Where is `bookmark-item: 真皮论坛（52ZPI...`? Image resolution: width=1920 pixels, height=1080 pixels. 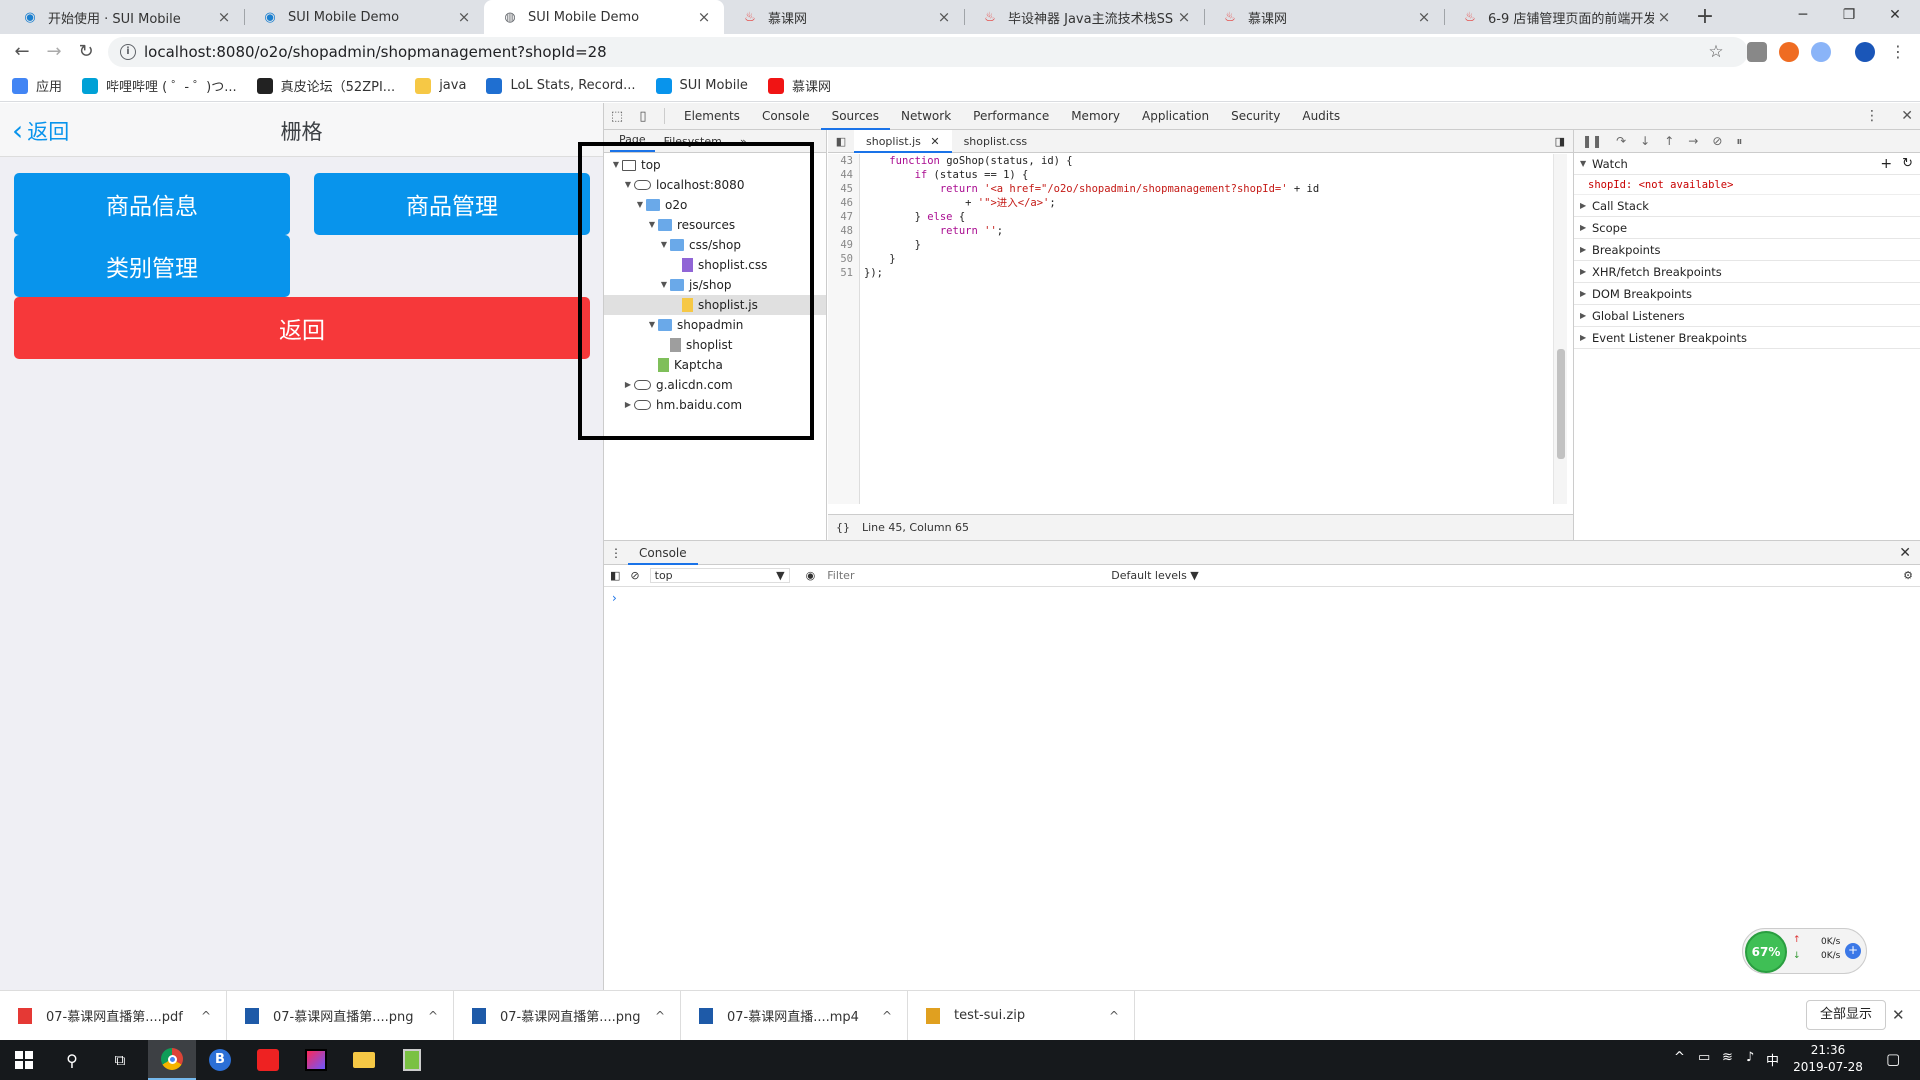
bookmark-item: 真皮论坛（52ZPI... is located at coordinates (325, 85).